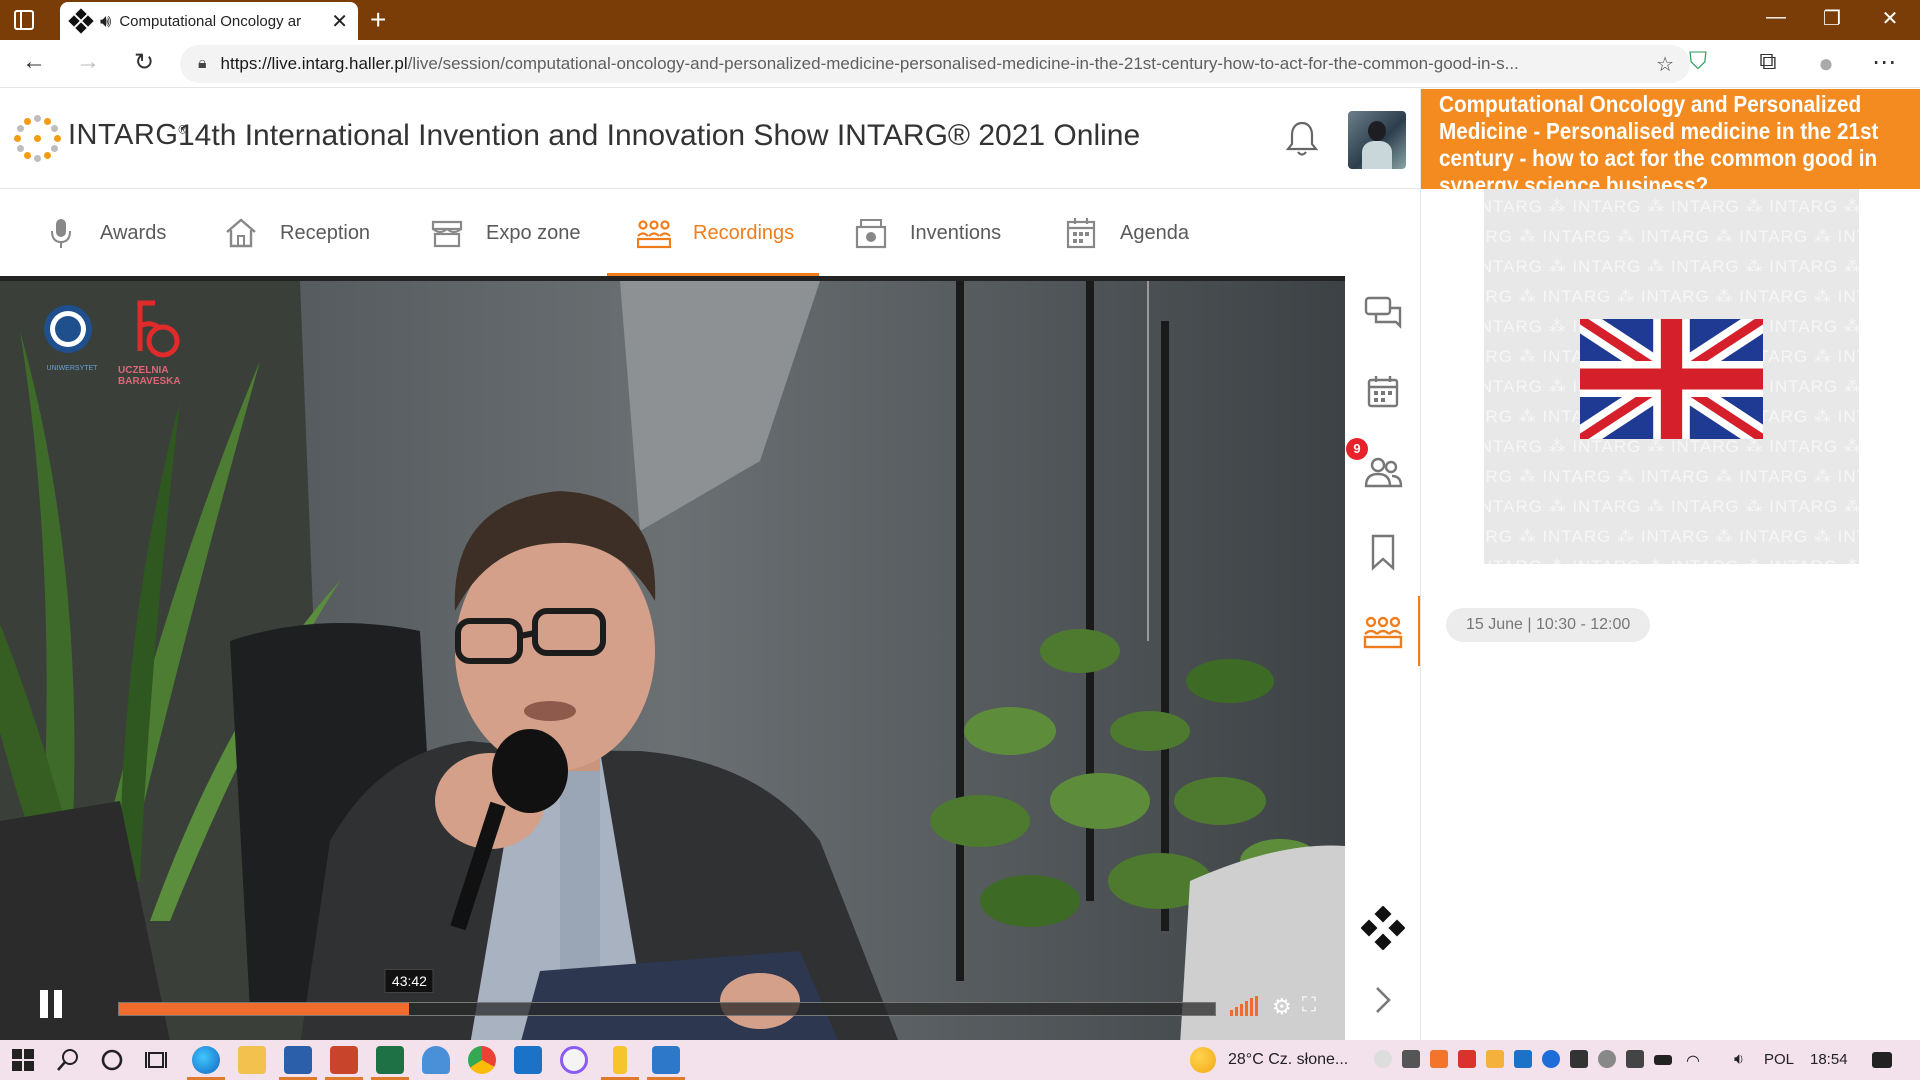 This screenshot has width=1920, height=1080. What do you see at coordinates (1693, 1061) in the screenshot?
I see `wifi-icon: ◠` at bounding box center [1693, 1061].